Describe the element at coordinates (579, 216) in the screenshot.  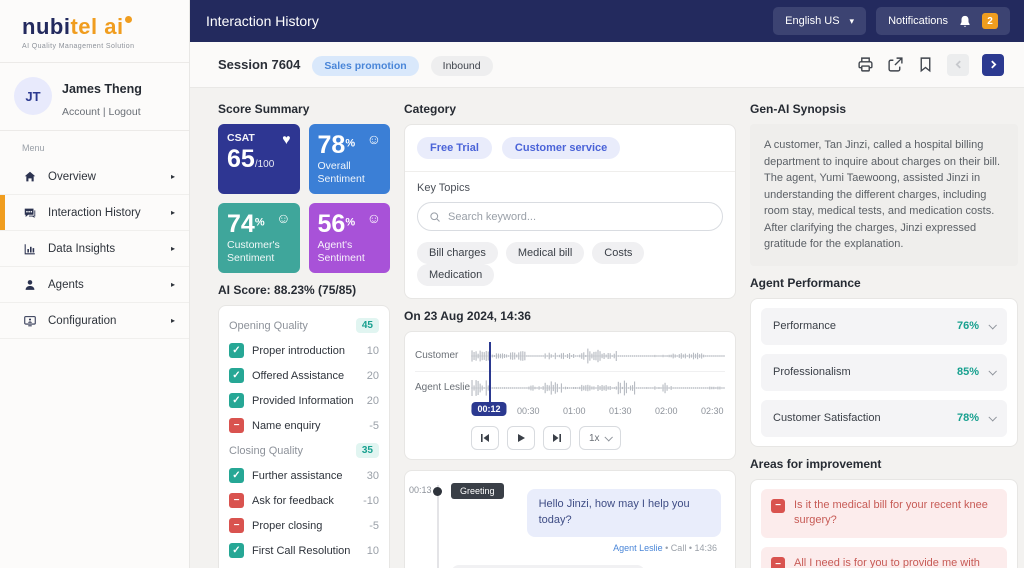
I see `search-input` at that location.